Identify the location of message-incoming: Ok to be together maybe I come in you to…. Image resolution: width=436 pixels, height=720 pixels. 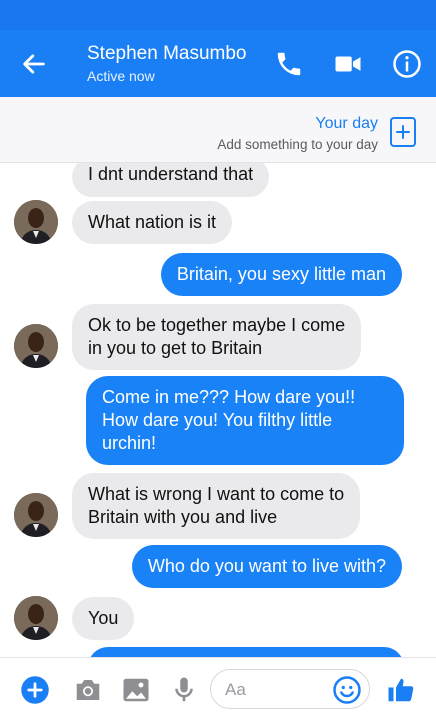
(217, 337).